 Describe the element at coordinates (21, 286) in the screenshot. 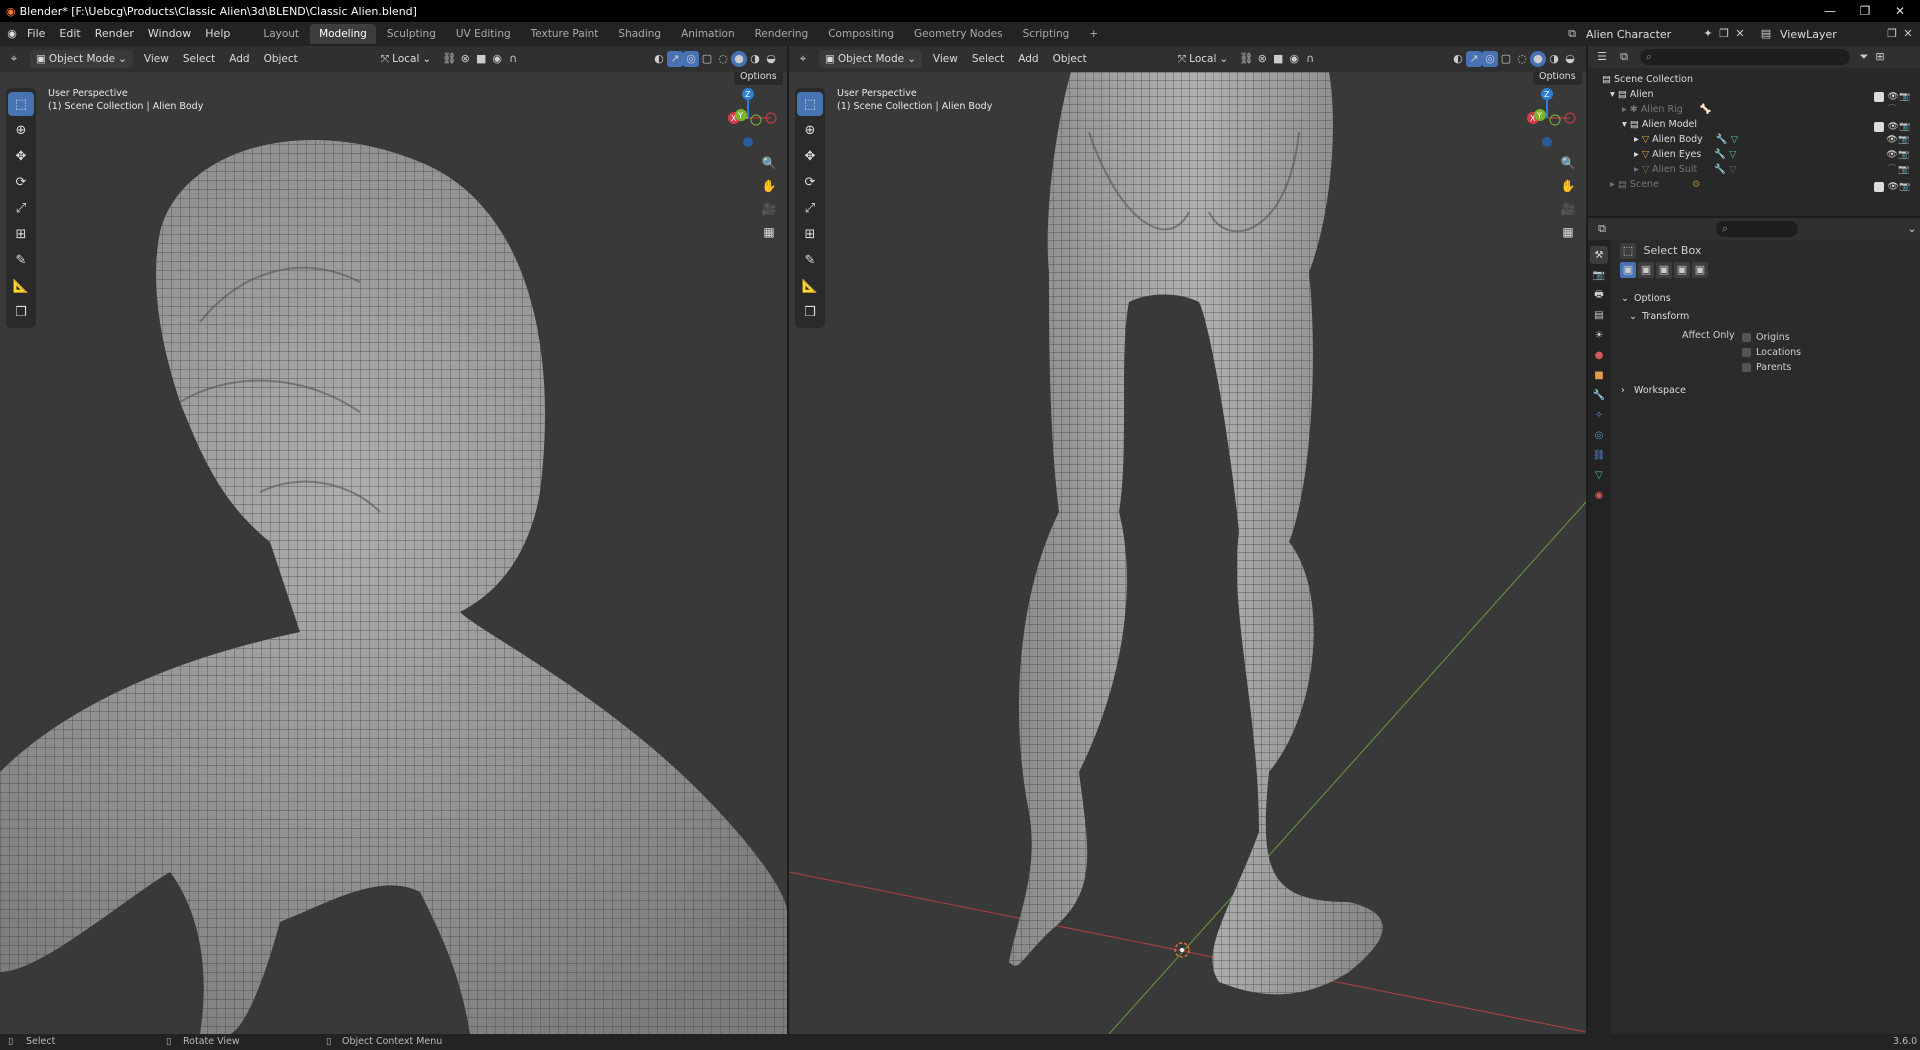

I see `measure-tool: 📐` at that location.